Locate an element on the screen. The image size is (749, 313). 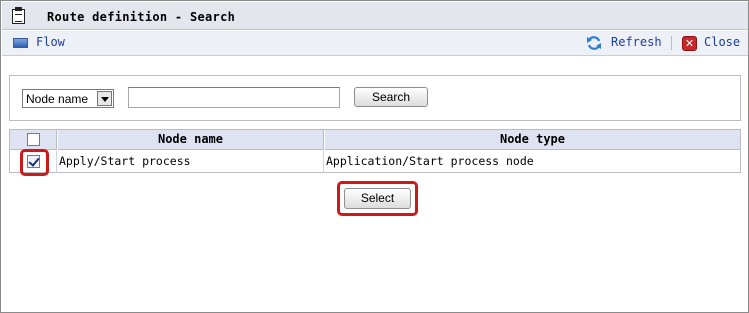
column-header-node-type: Node type is located at coordinates (532, 140).